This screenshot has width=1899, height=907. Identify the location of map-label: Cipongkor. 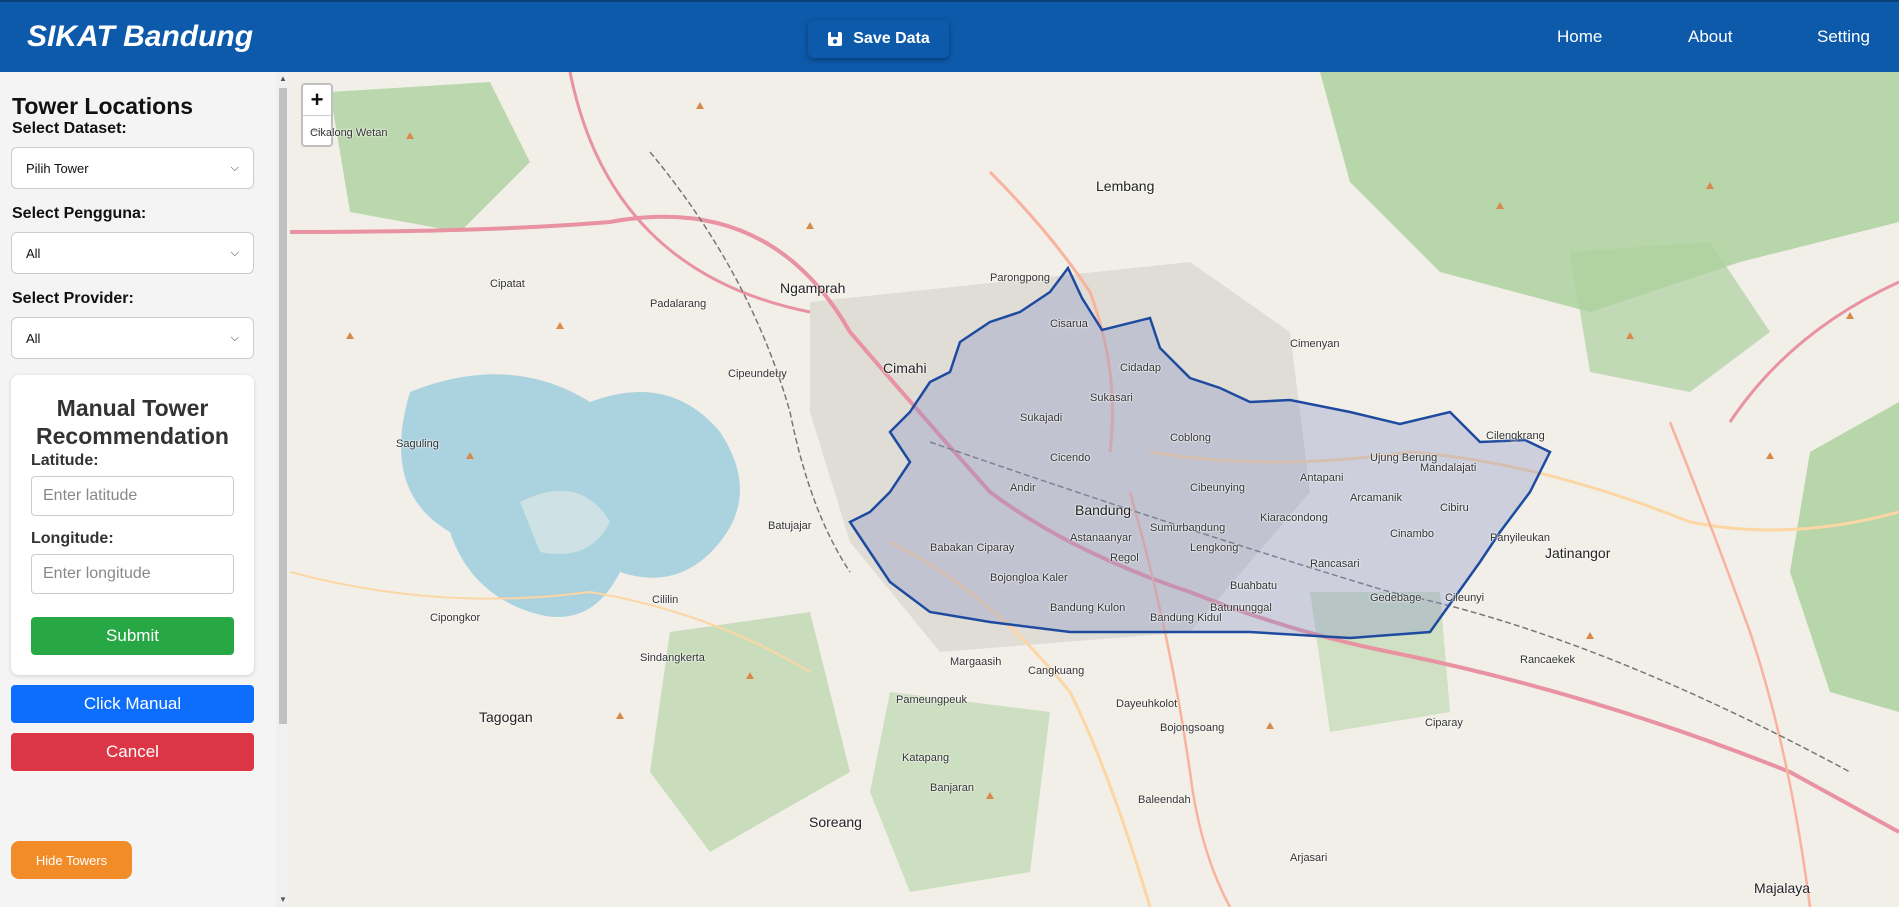
(455, 618).